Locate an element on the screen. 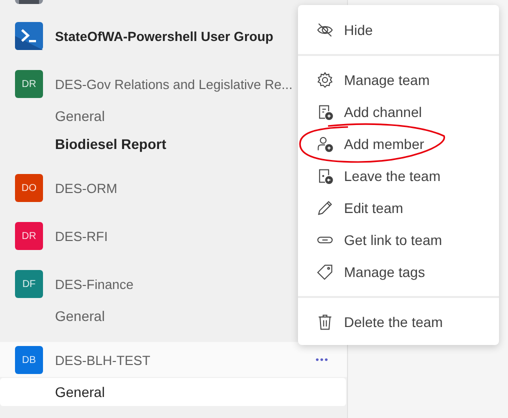 This screenshot has width=508, height=418. menu-item: Delete the team is located at coordinates (398, 322).